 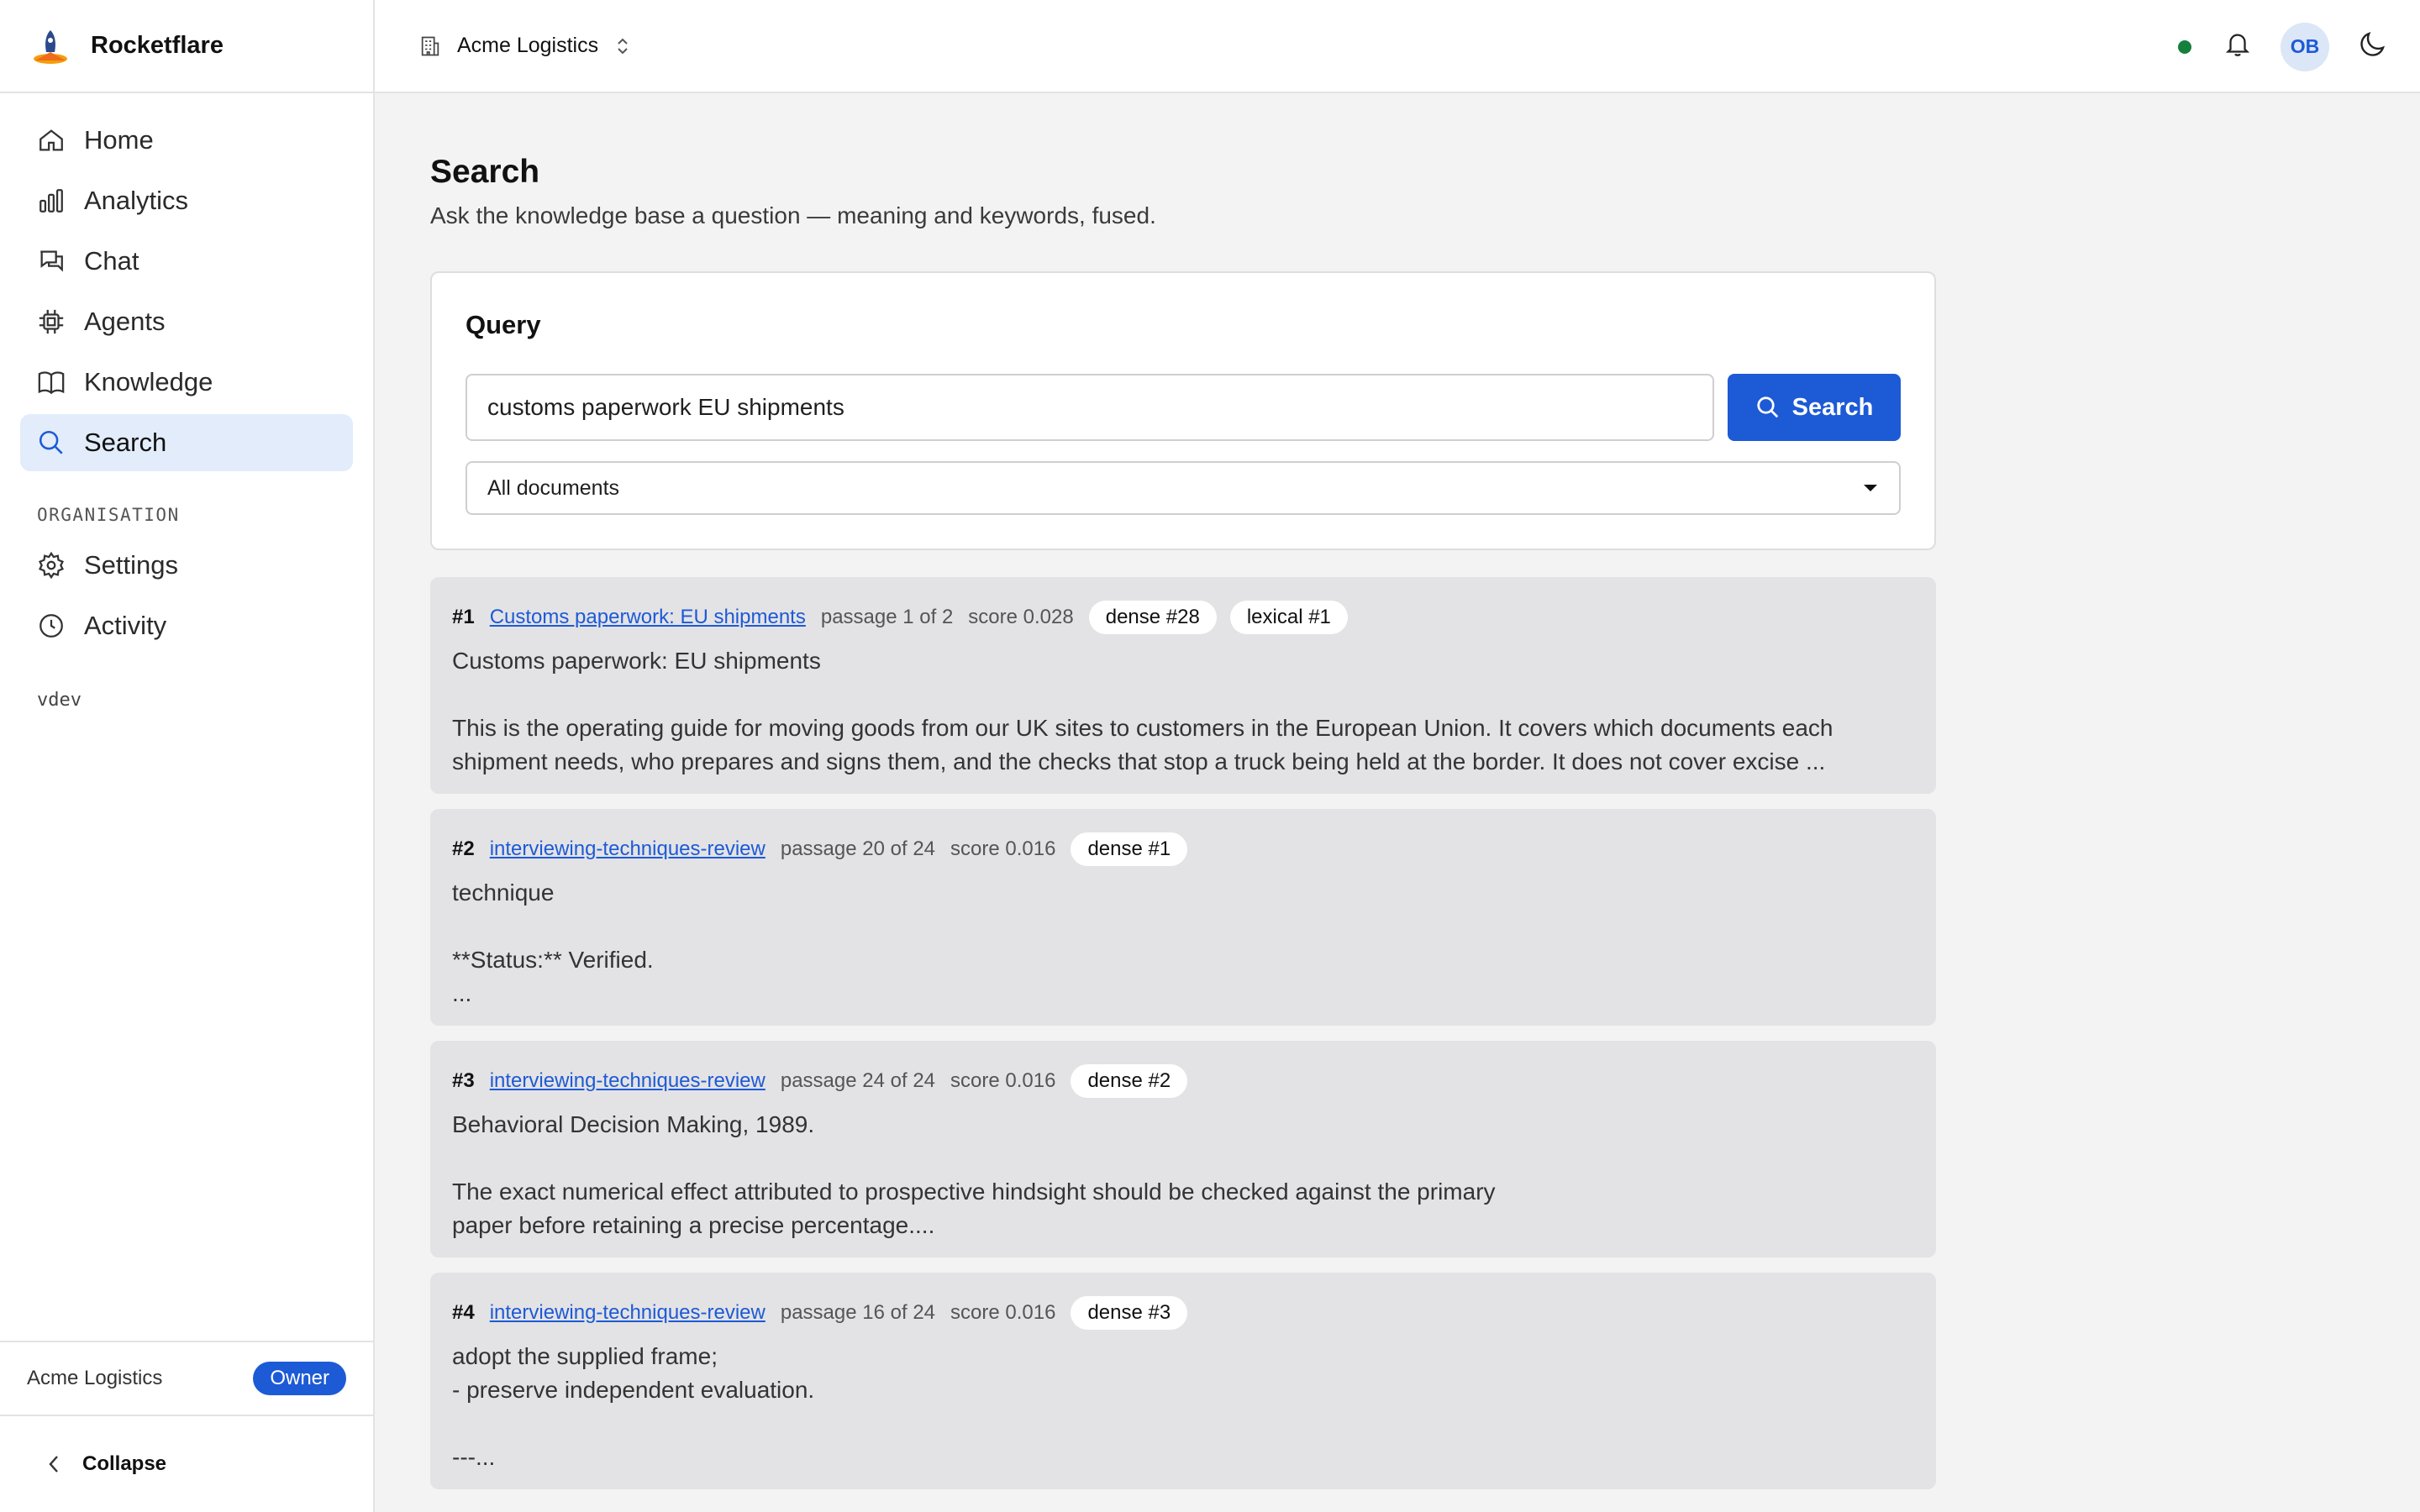 What do you see at coordinates (136, 200) in the screenshot?
I see `sidebar-item-label: Analytics` at bounding box center [136, 200].